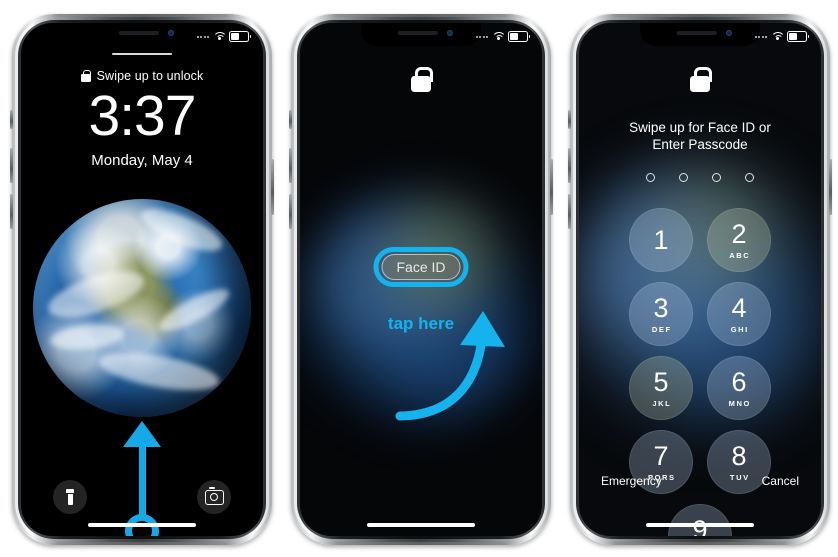  I want to click on passcode-dots, so click(700, 177).